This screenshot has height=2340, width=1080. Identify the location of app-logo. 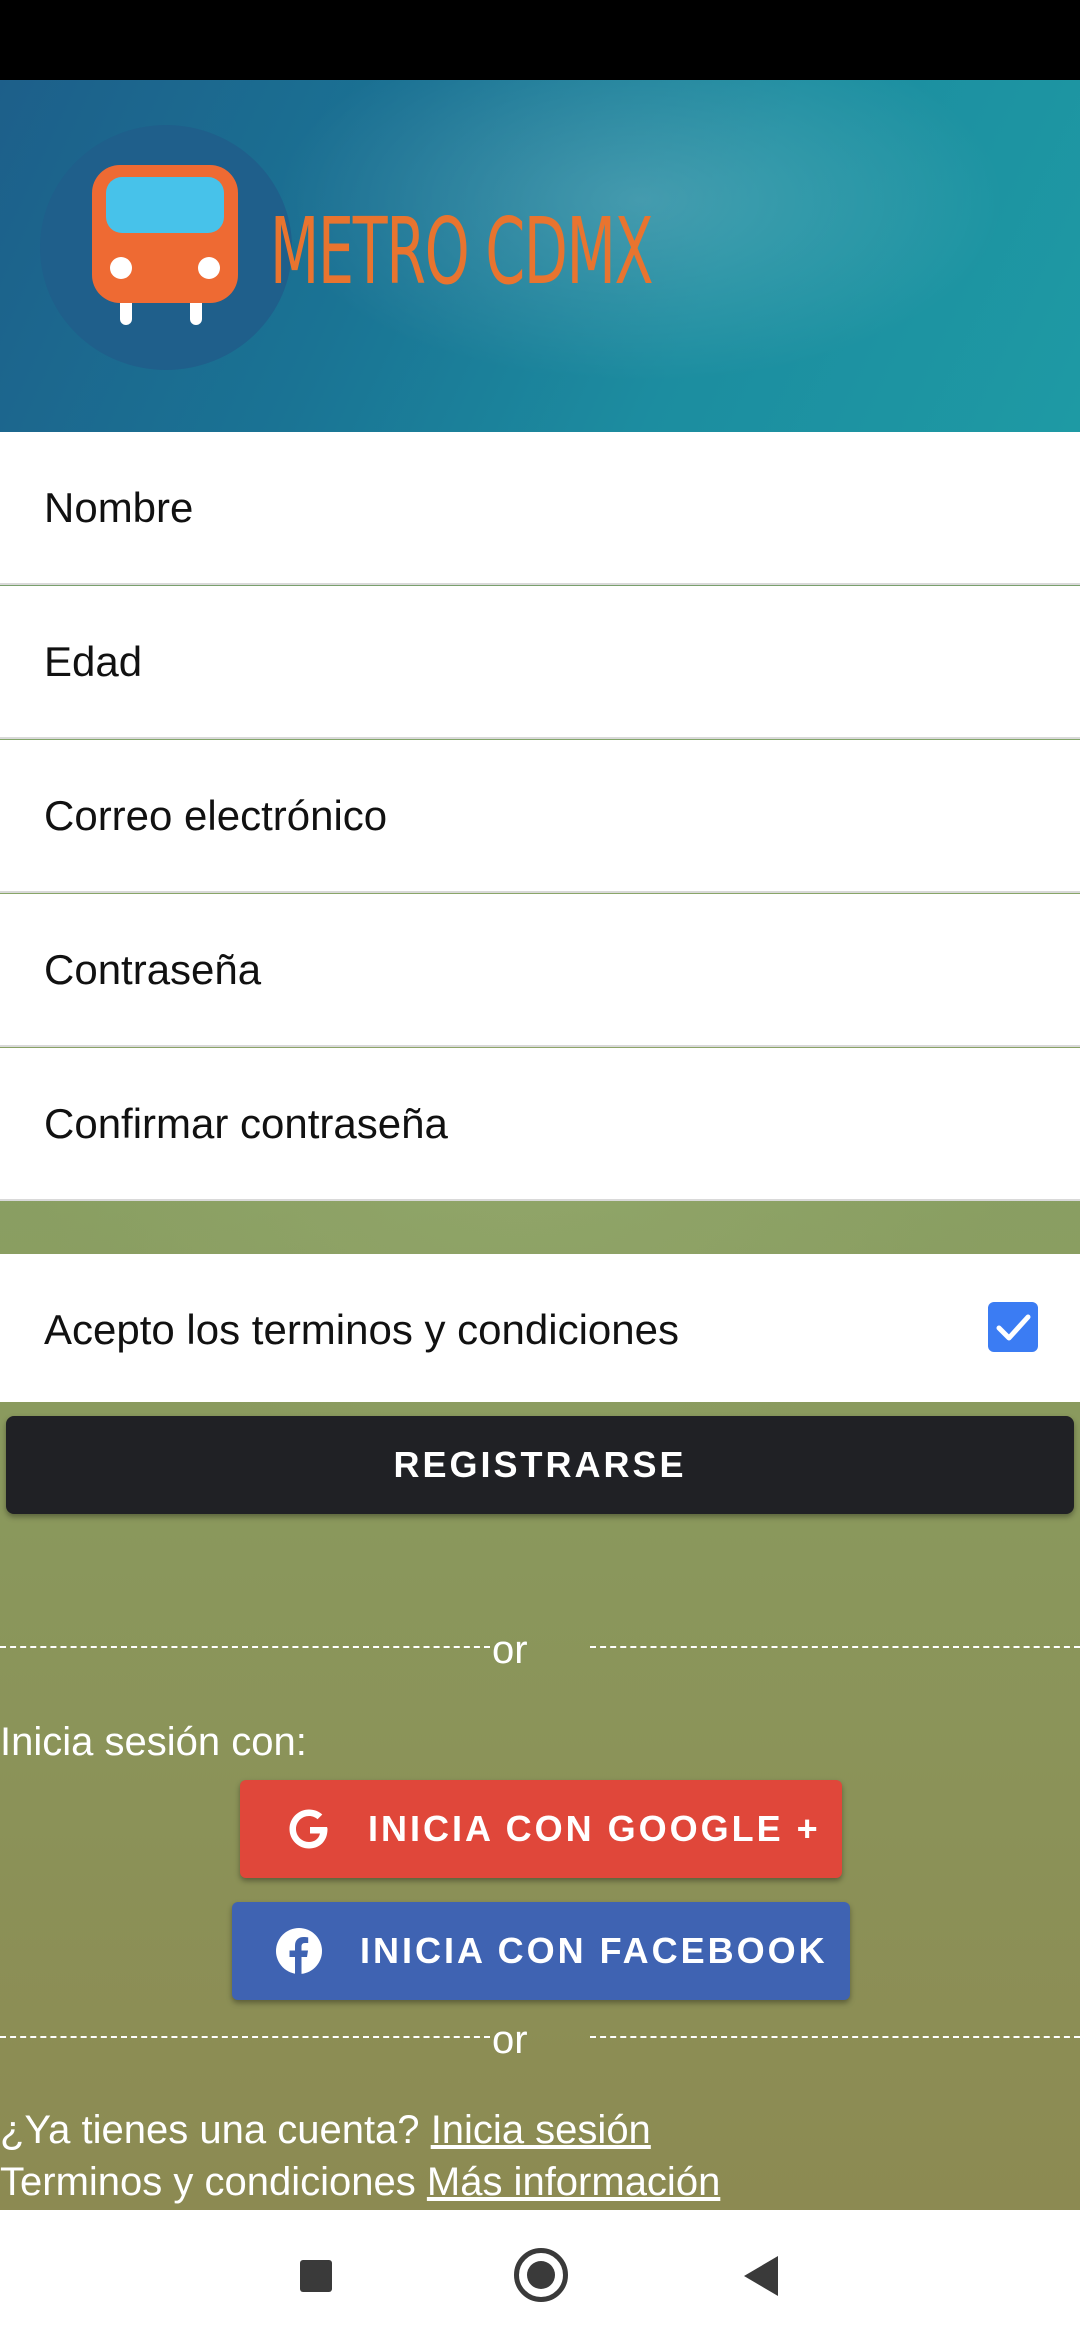
(166, 247).